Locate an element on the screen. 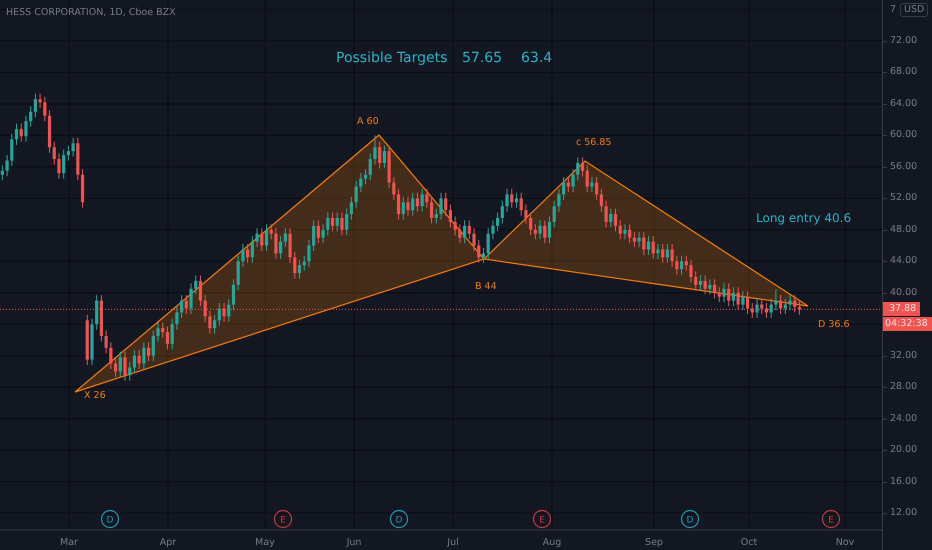  target-value: 57.65 is located at coordinates (482, 58).